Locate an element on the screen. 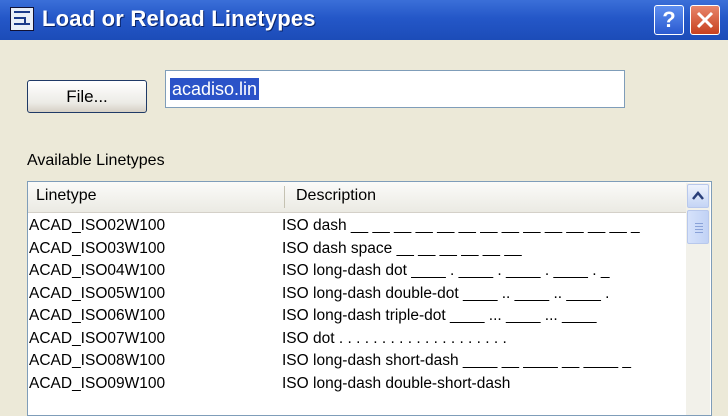  file-name-field: acadiso.lin is located at coordinates (395, 89).